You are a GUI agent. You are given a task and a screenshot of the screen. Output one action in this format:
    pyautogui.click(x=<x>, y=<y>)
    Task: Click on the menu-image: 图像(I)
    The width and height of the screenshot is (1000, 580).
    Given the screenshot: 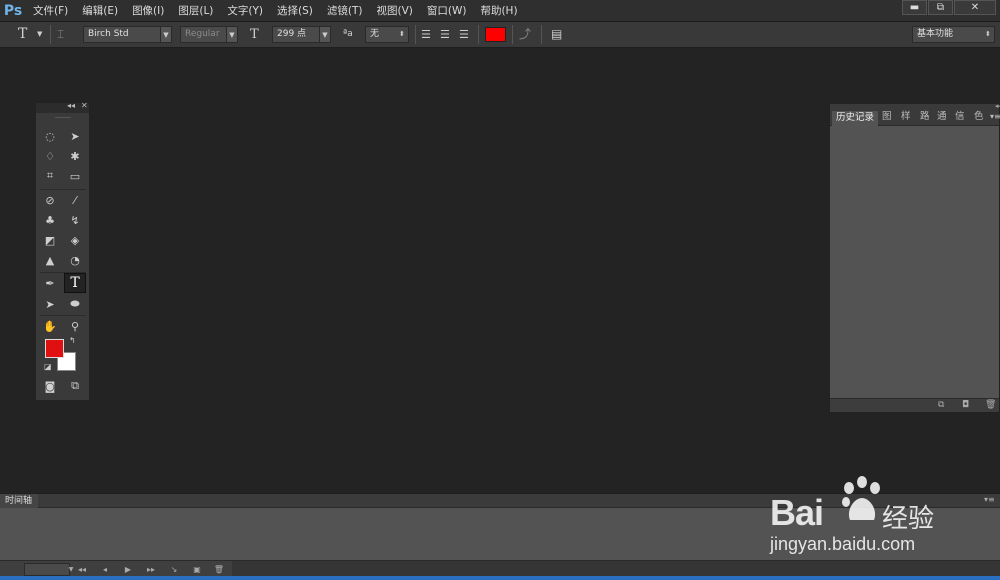 What is the action you would take?
    pyautogui.click(x=148, y=11)
    